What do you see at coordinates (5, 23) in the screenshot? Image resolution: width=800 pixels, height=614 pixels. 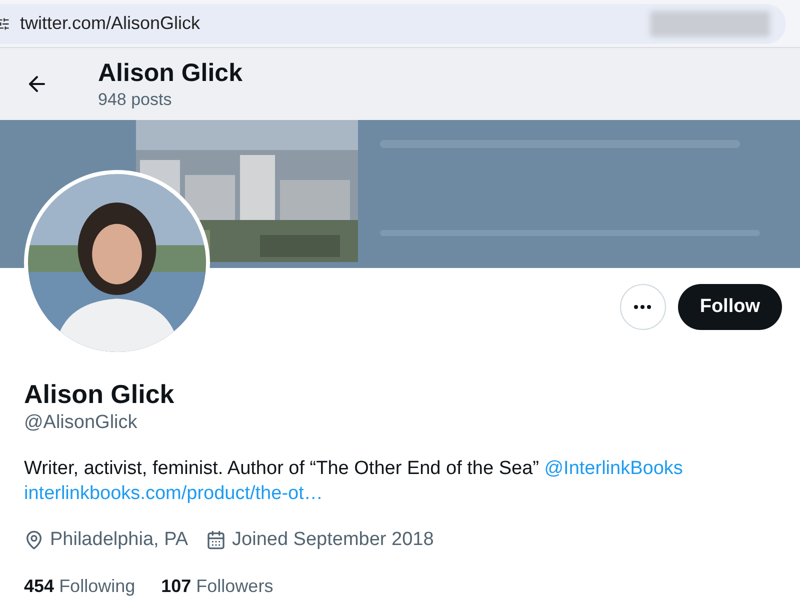 I see `site-settings-icon` at bounding box center [5, 23].